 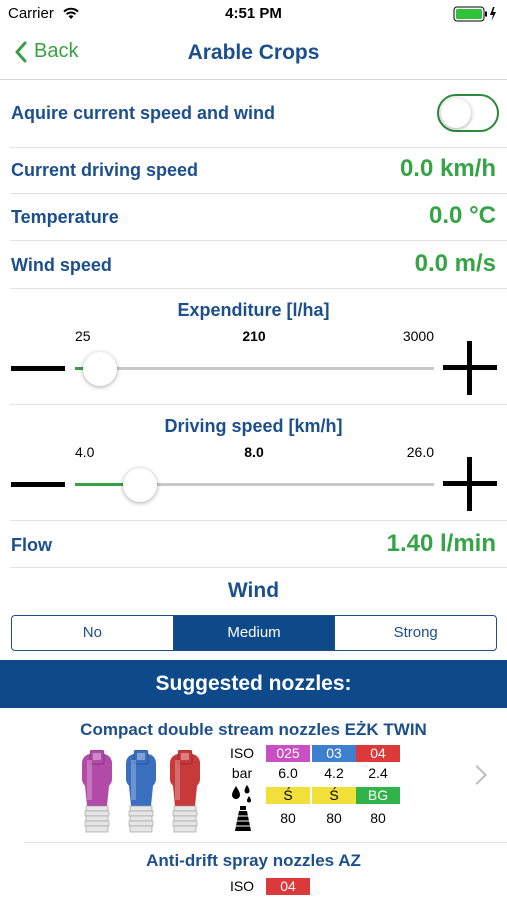 I want to click on nozzle-name: Anti-drift spray nozzles AZ, so click(x=253, y=860).